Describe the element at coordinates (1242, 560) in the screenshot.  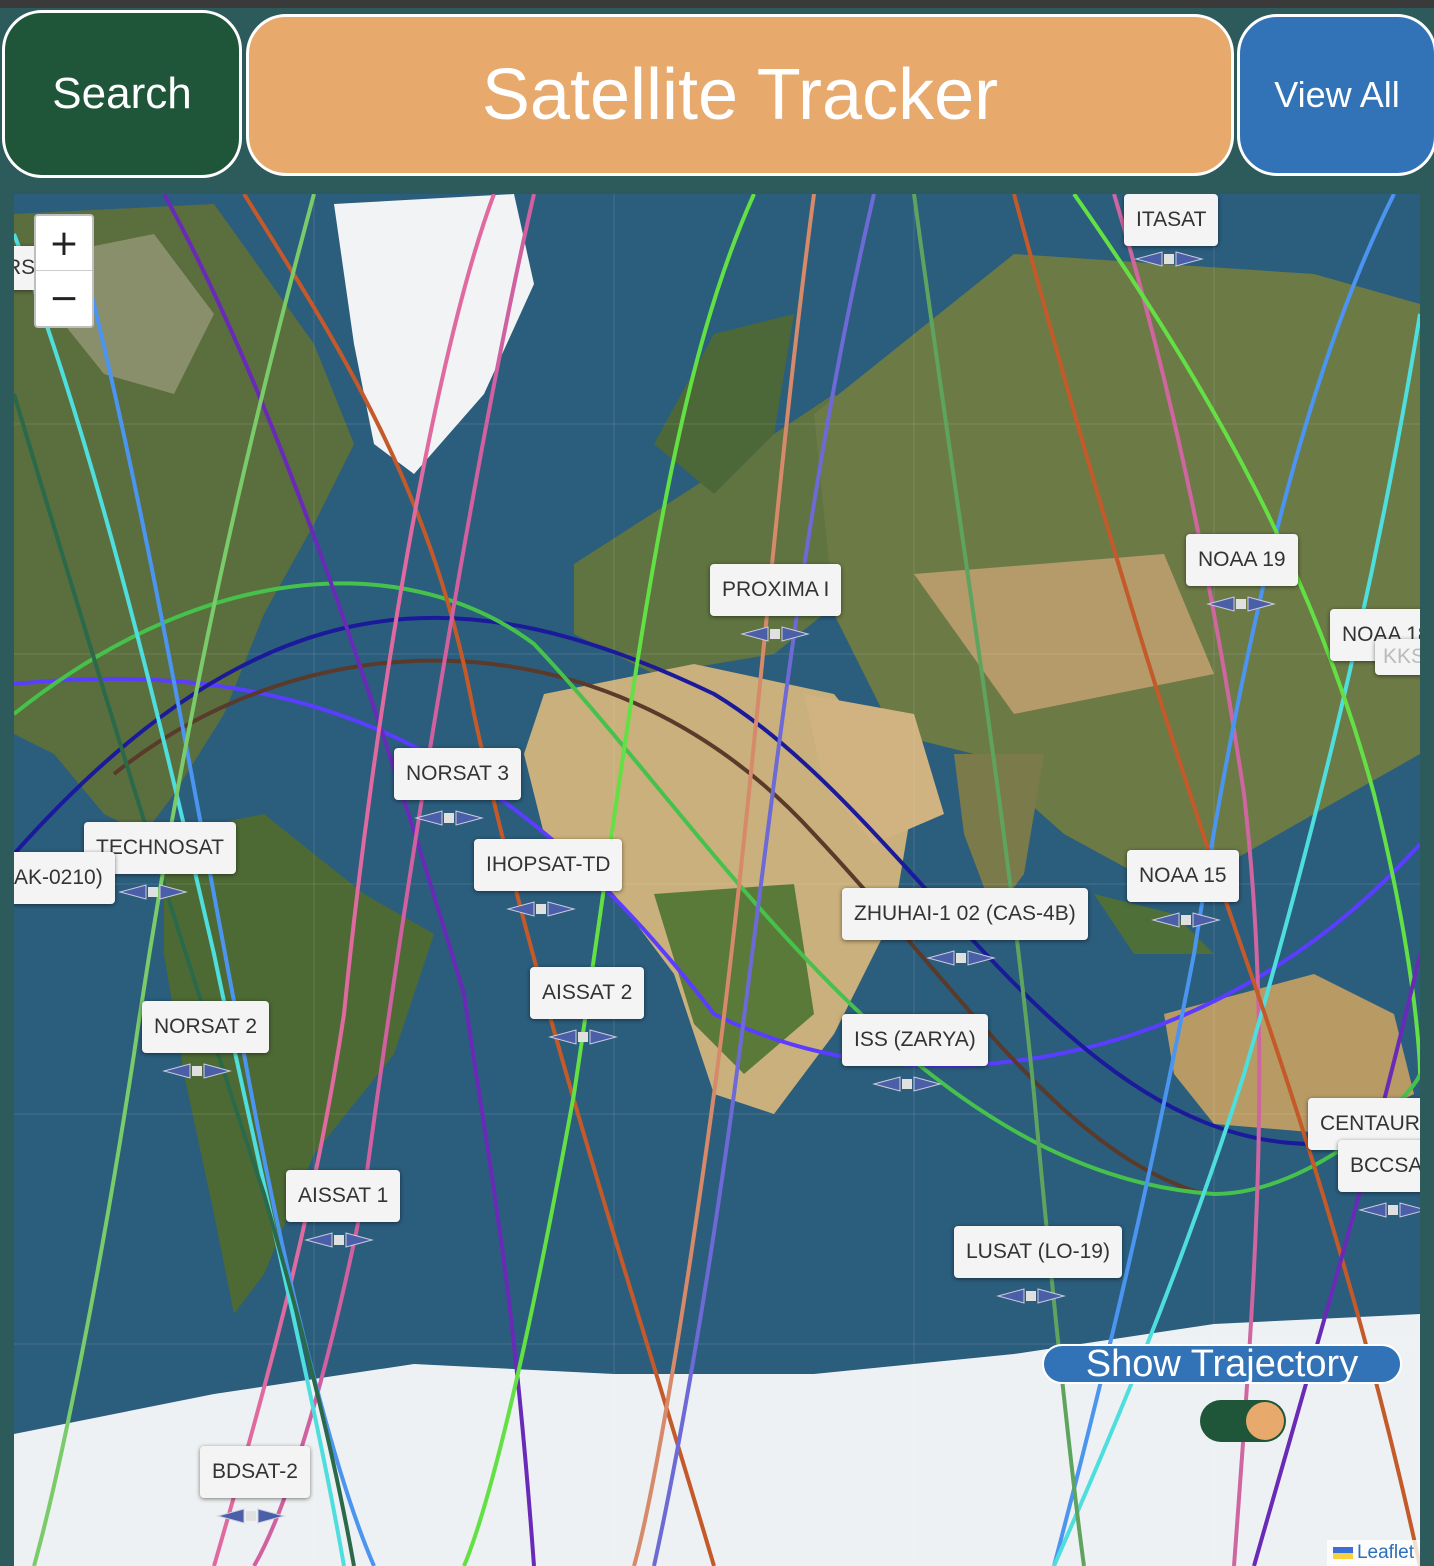
I see `satellite-label: NOAA 19` at that location.